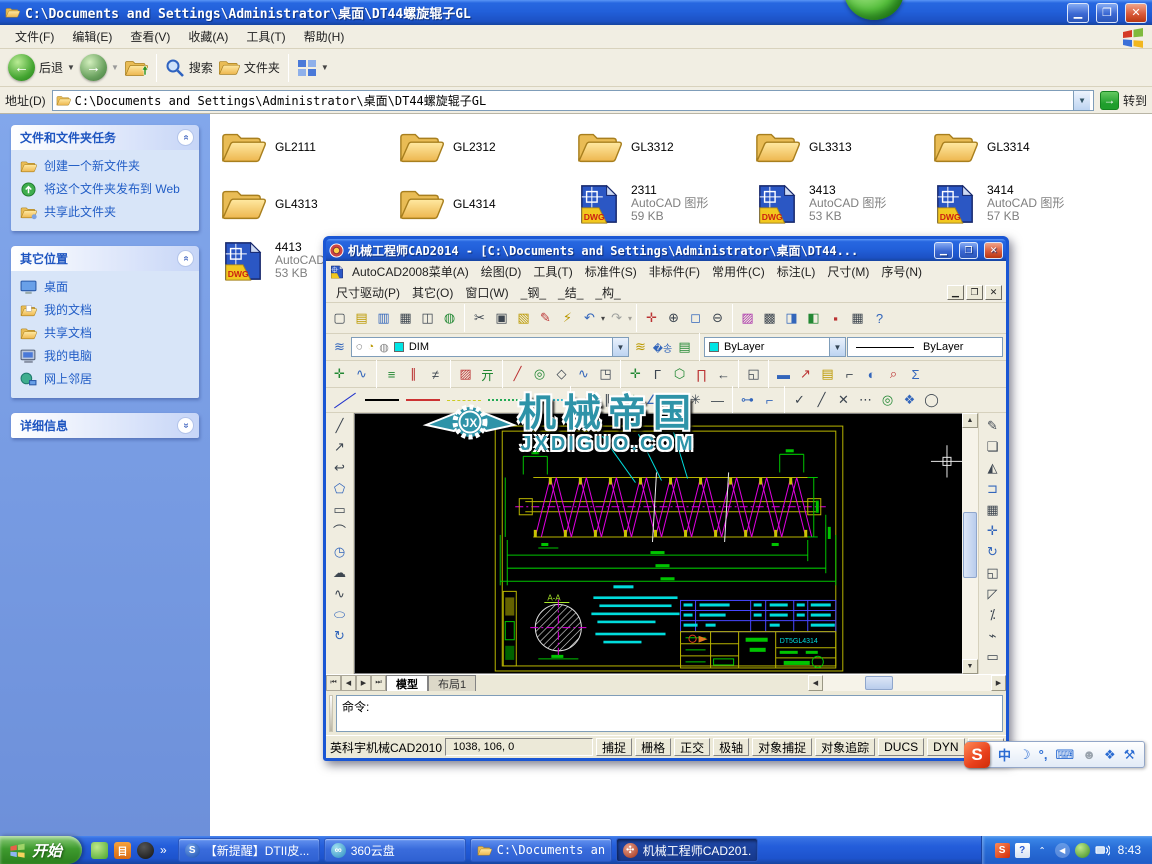  Describe the element at coordinates (879, 318) in the screenshot. I see `help-icon` at that location.